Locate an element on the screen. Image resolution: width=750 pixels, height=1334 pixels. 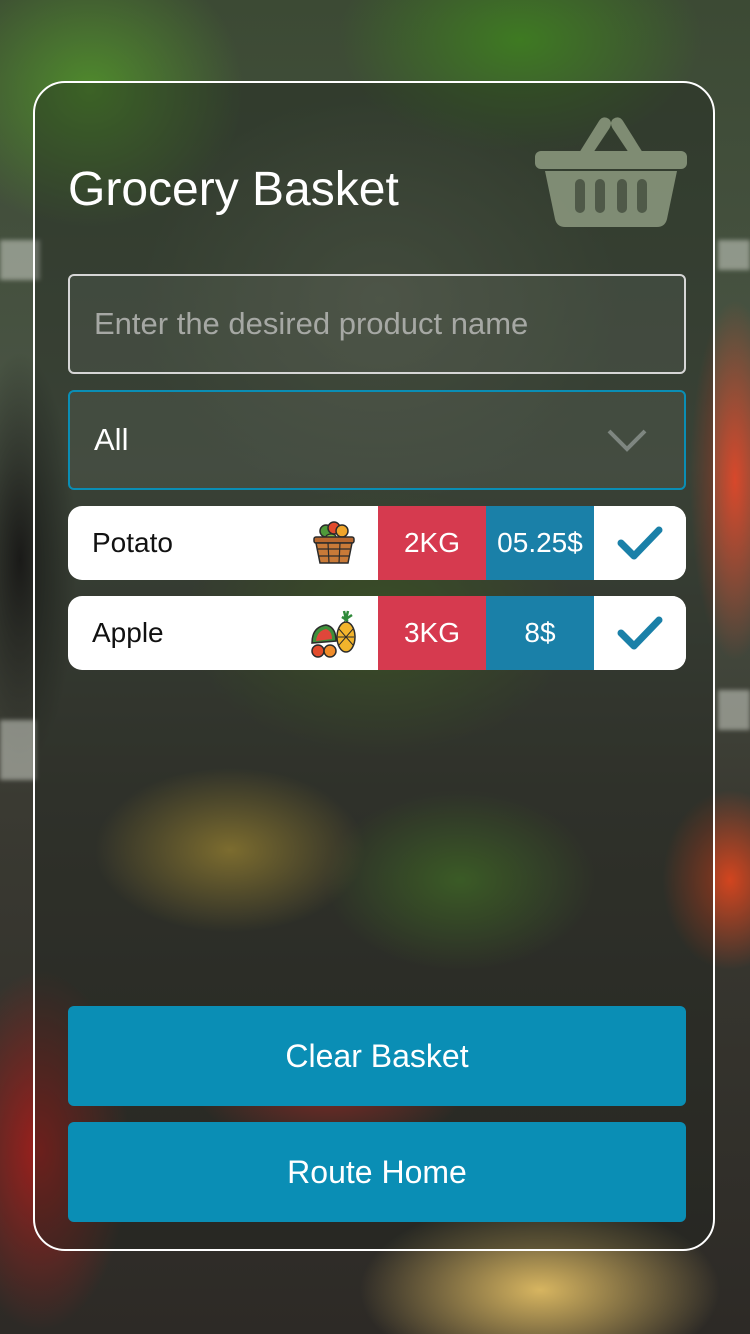
item-quantity: 2KG is located at coordinates (432, 543).